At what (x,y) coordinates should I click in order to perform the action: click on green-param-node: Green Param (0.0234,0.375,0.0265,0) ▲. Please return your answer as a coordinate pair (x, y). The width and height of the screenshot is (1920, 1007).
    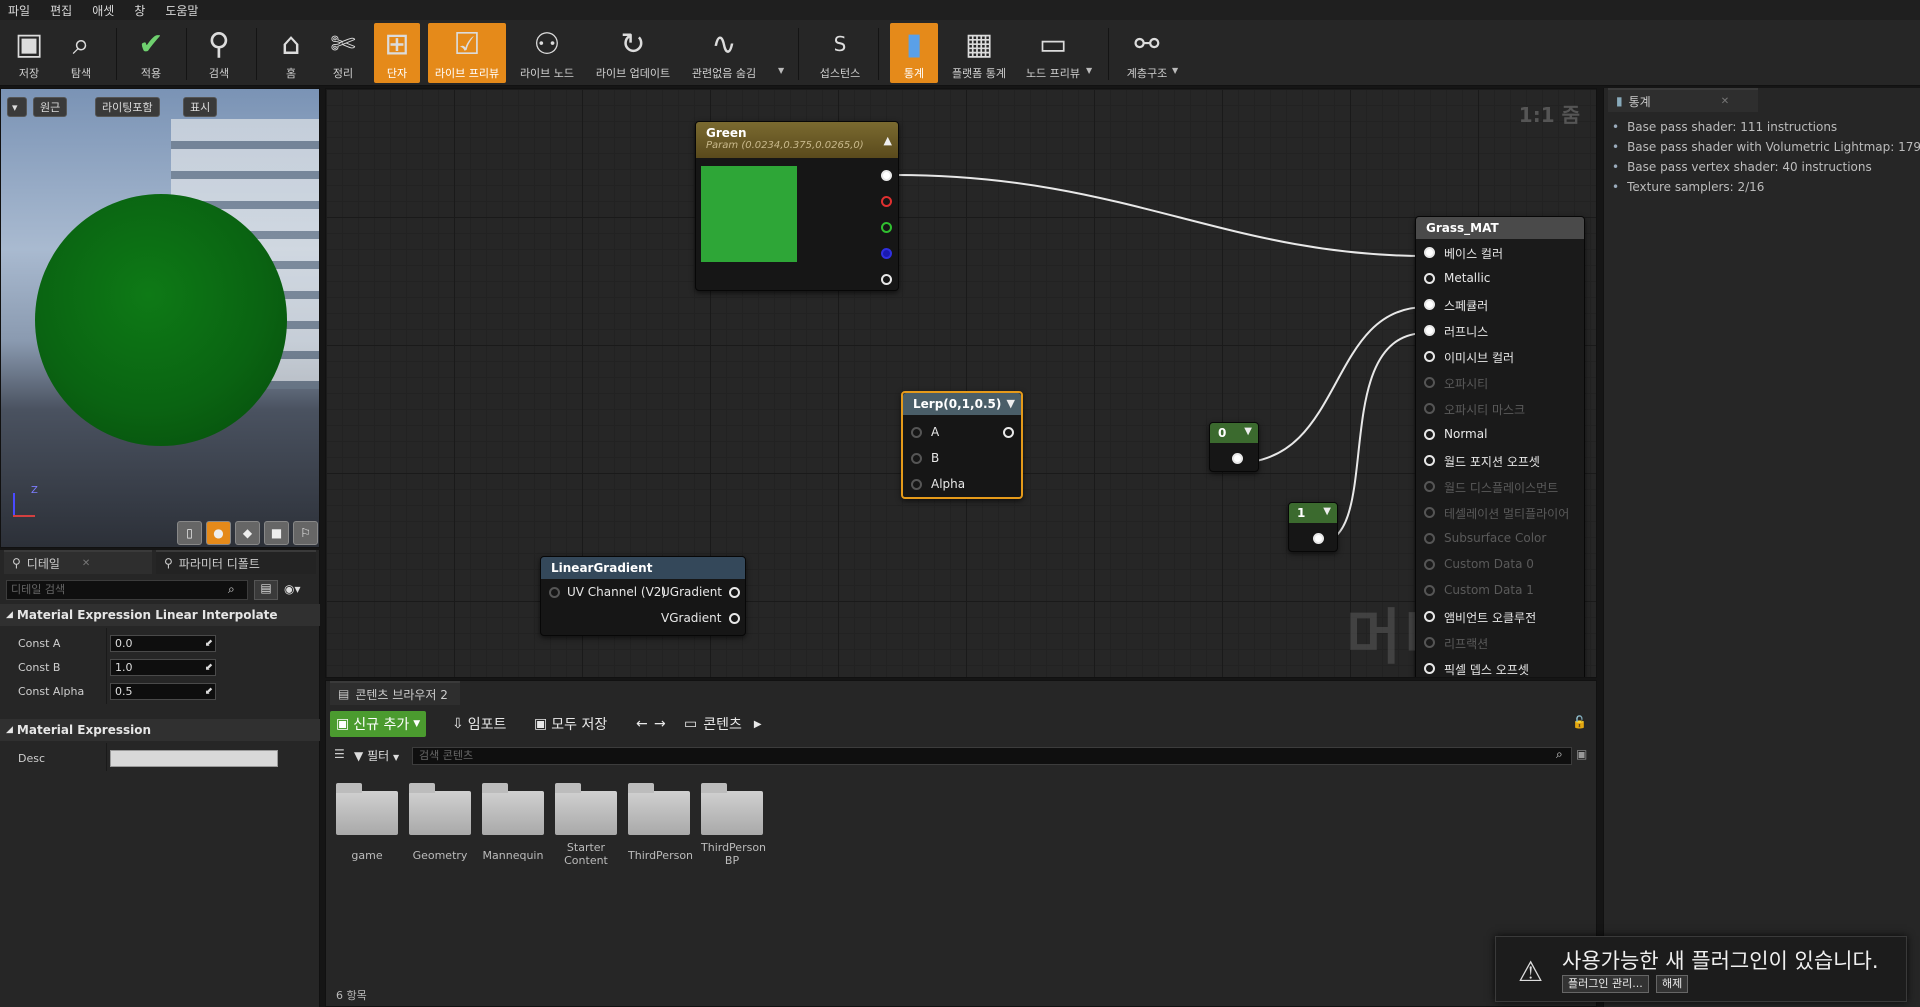
    Looking at the image, I should click on (797, 206).